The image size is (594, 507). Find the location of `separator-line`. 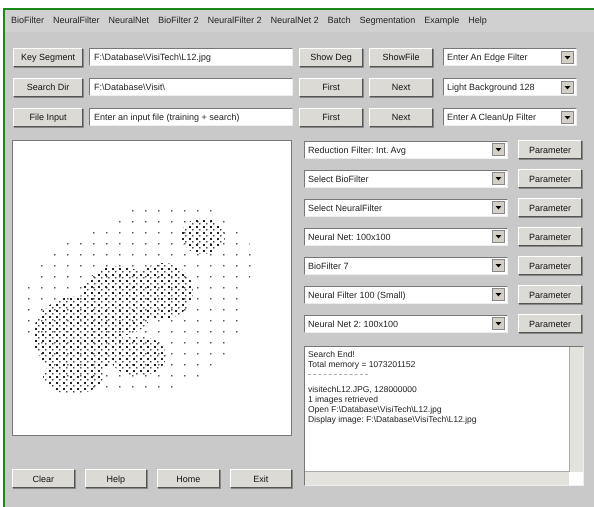

separator-line is located at coordinates (338, 374).